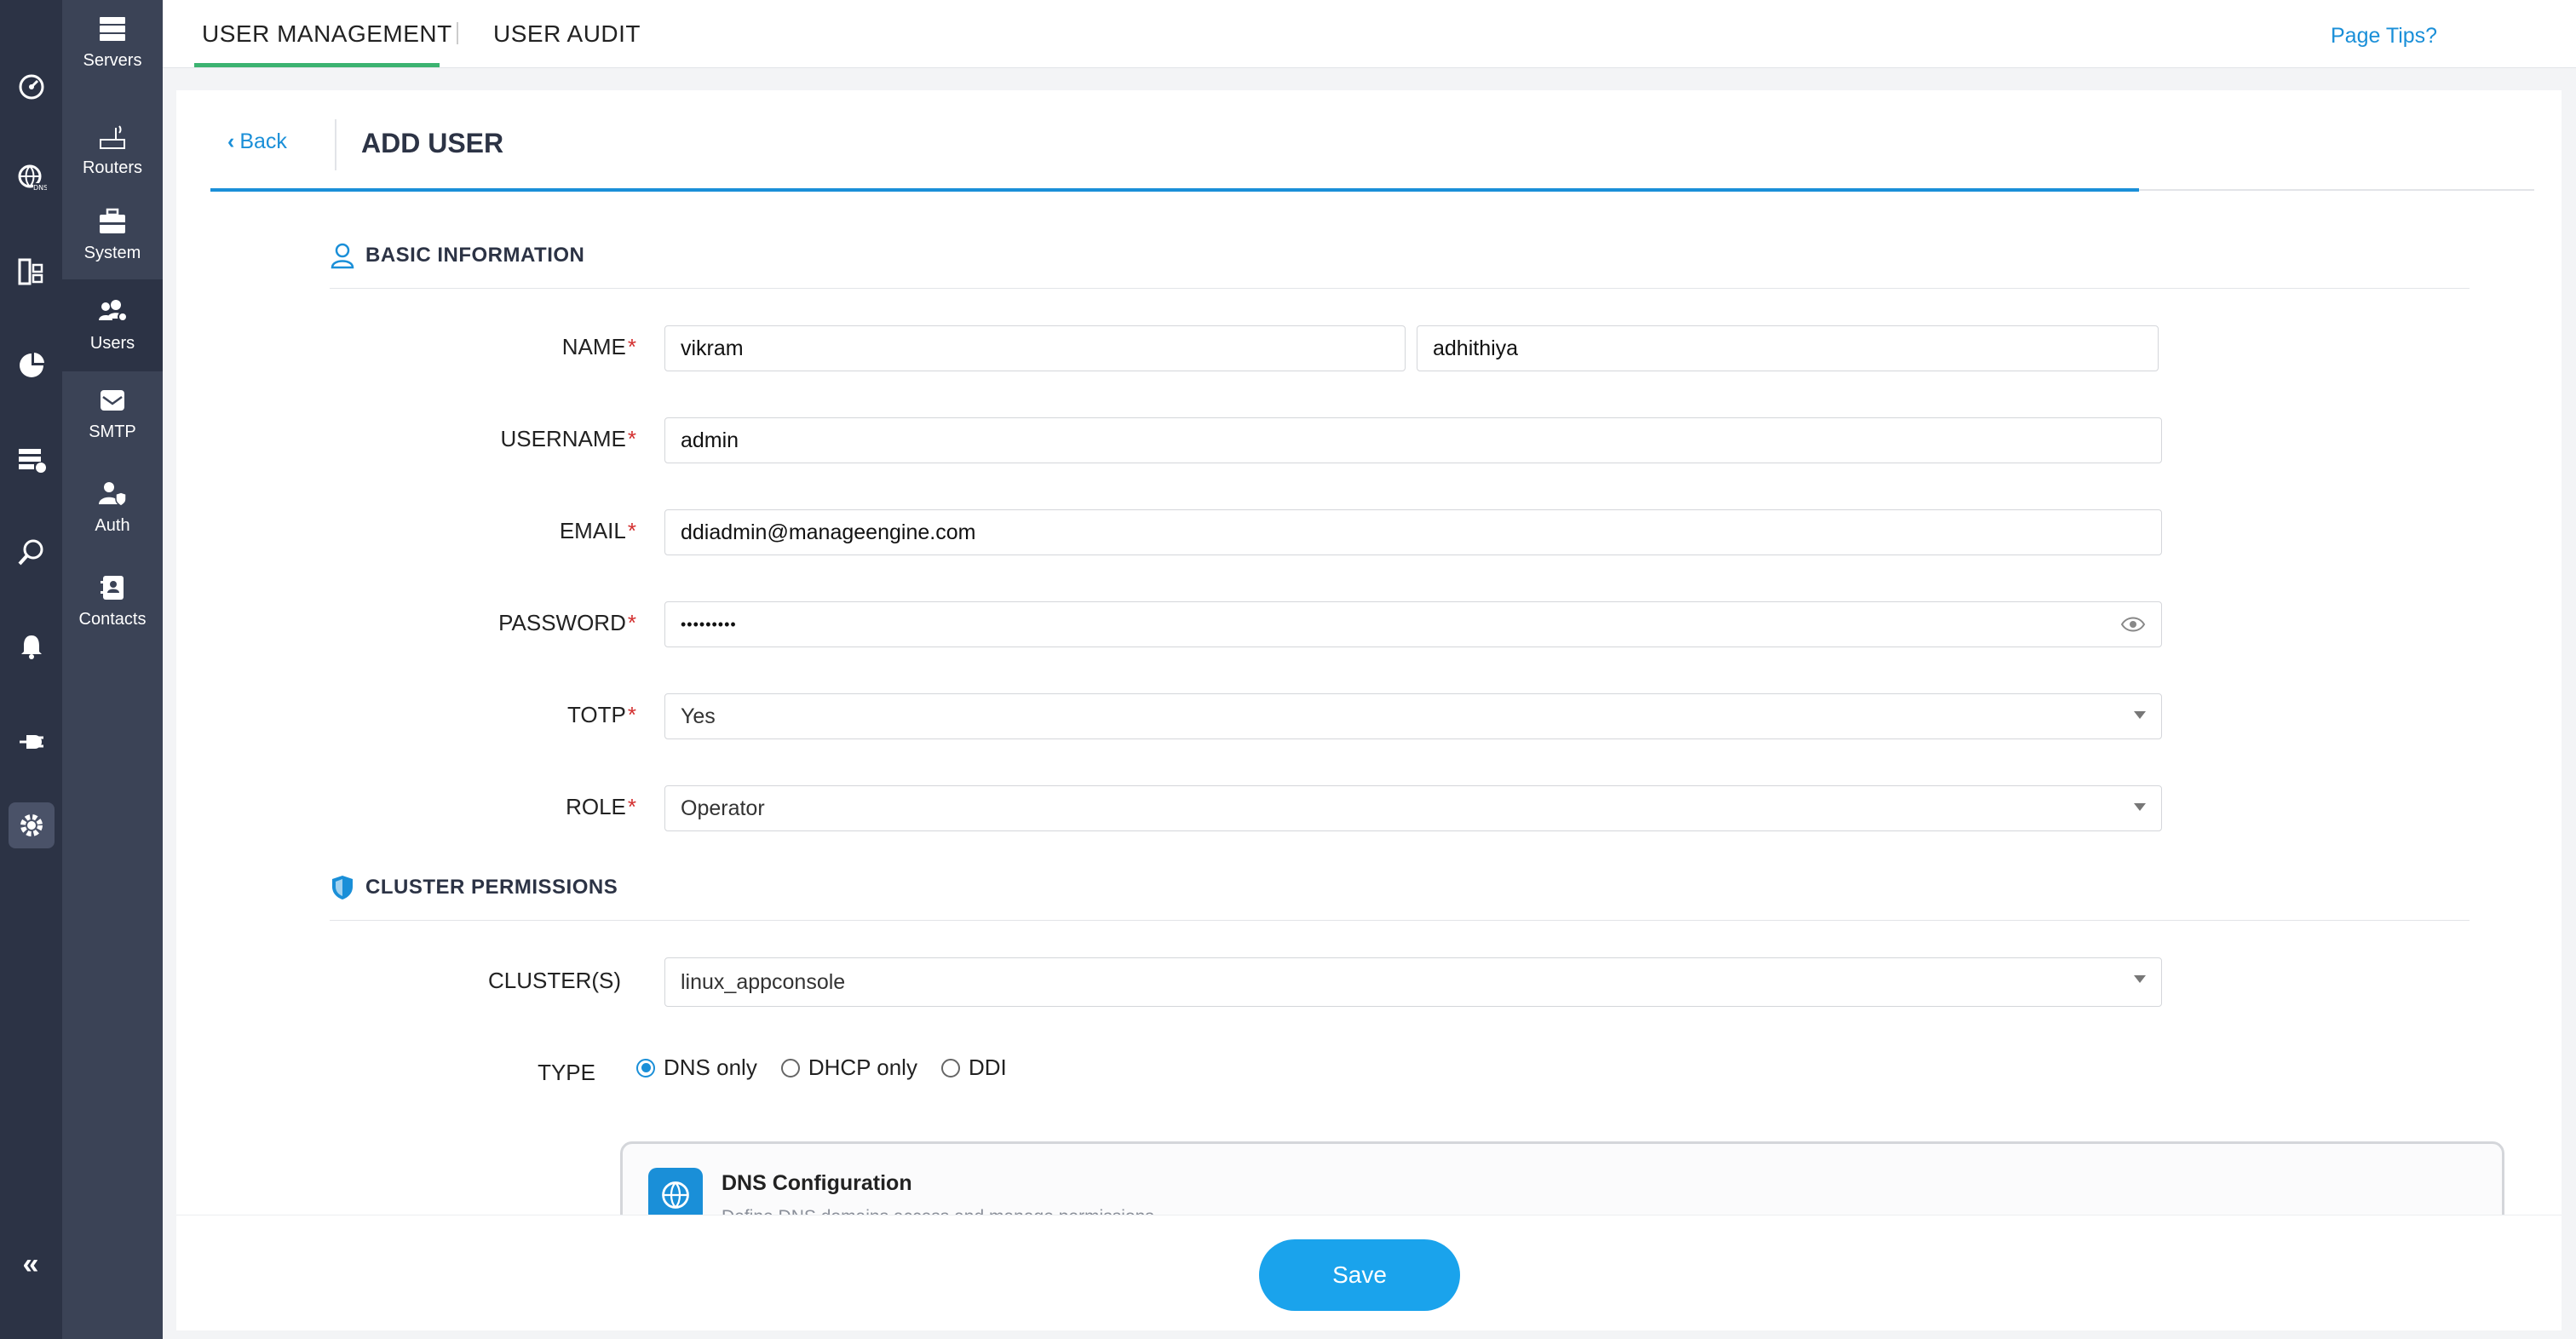 The image size is (2576, 1339). What do you see at coordinates (113, 325) in the screenshot?
I see `subnav-item-users: Users` at bounding box center [113, 325].